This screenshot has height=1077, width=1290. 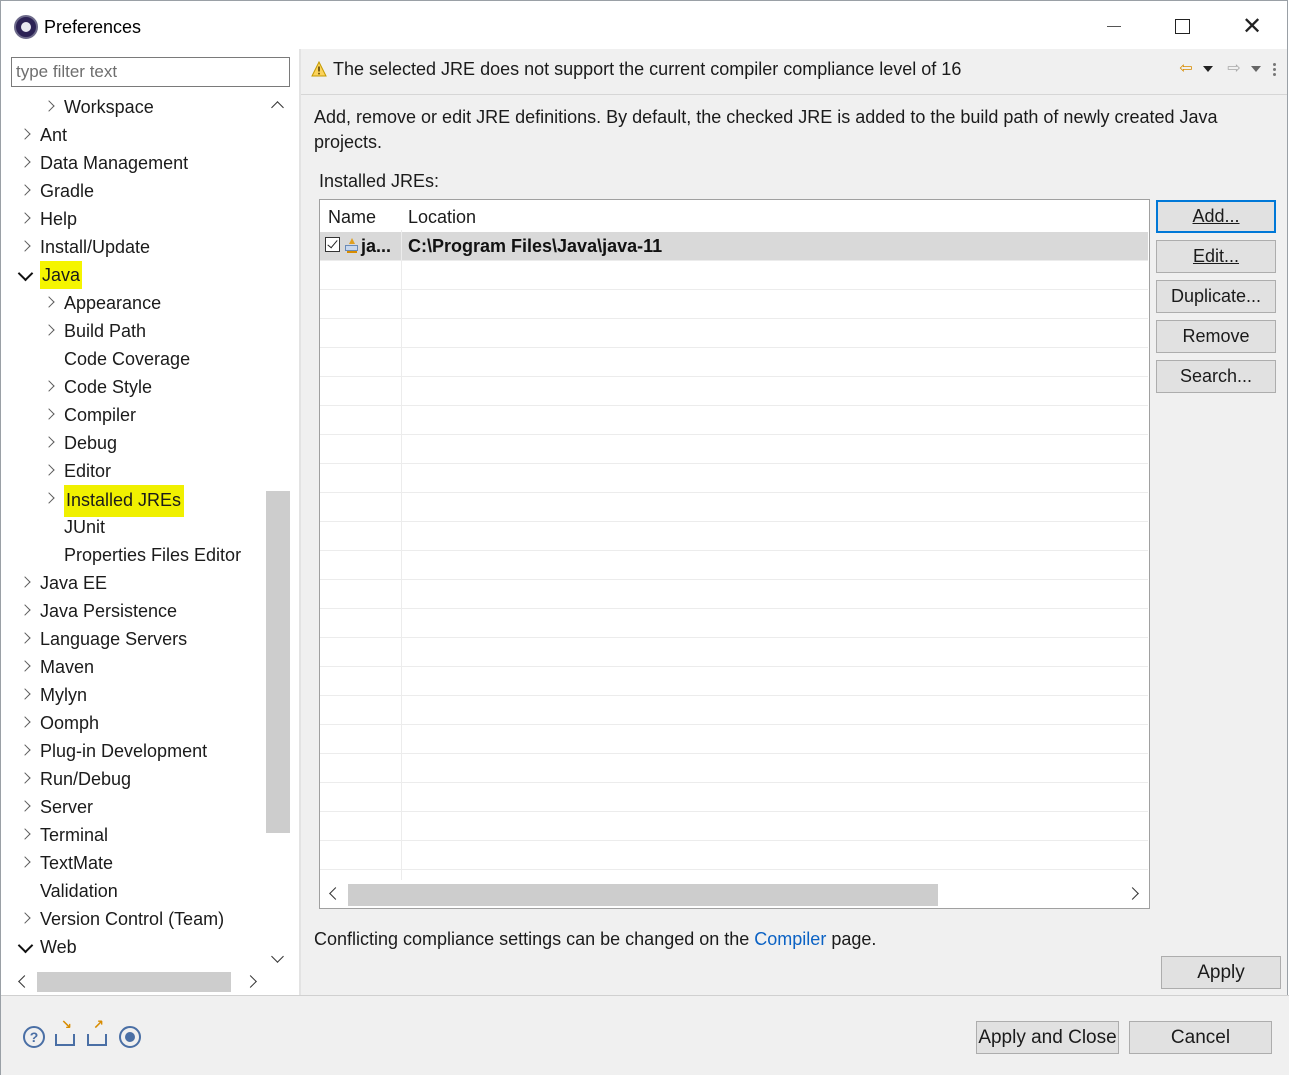 I want to click on tree-item-data-management: Data Management, so click(x=134, y=163).